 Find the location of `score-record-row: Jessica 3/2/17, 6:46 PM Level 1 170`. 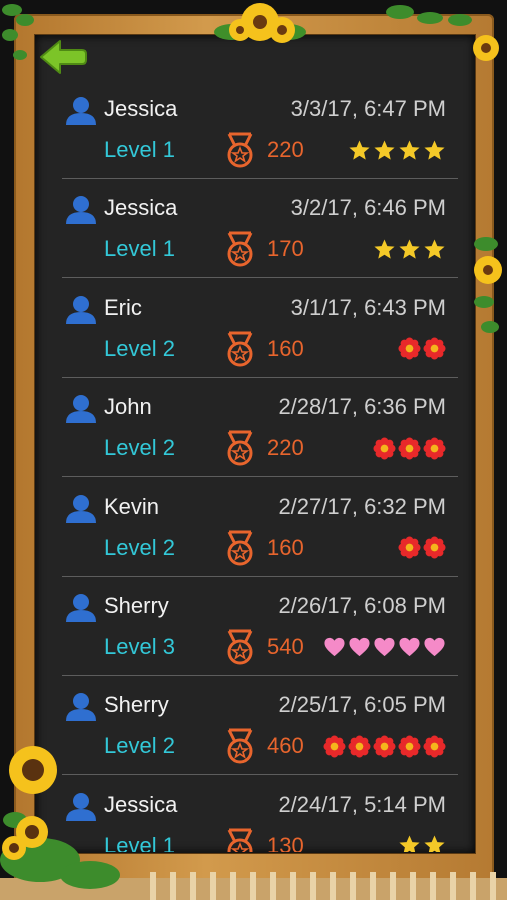

score-record-row: Jessica 3/2/17, 6:46 PM Level 1 170 is located at coordinates (260, 229).